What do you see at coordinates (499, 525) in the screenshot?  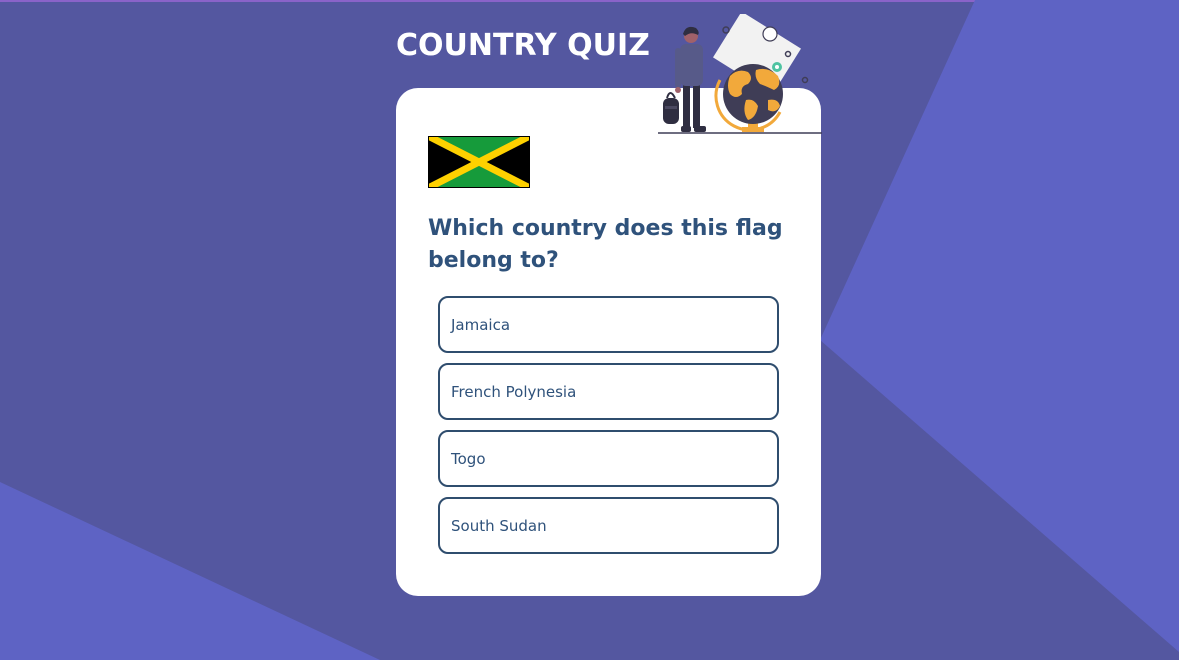 I see `answer-option-label: South Sudan` at bounding box center [499, 525].